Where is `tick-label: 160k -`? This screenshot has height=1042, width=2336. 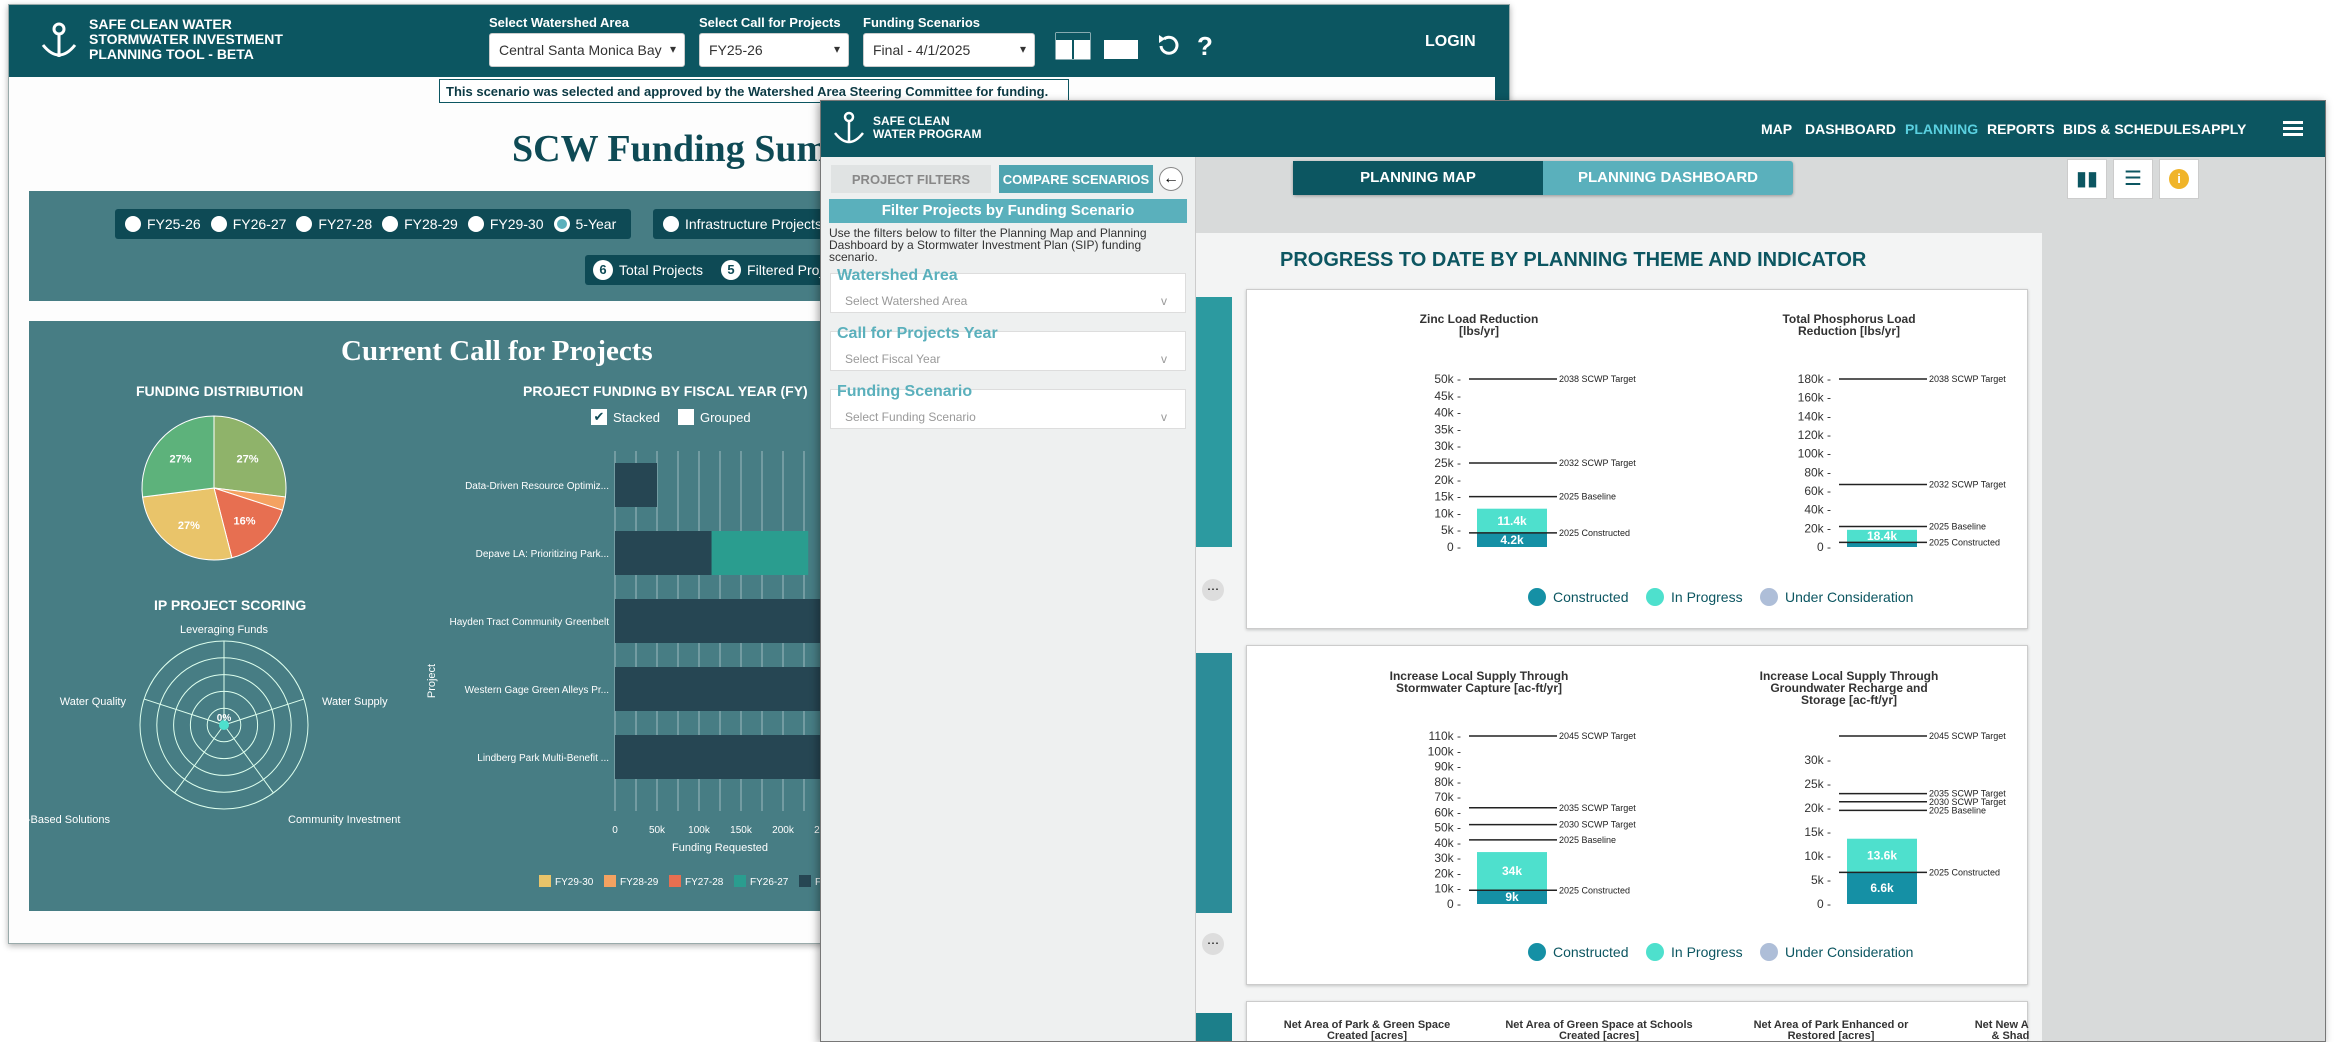
tick-label: 160k - is located at coordinates (1814, 398).